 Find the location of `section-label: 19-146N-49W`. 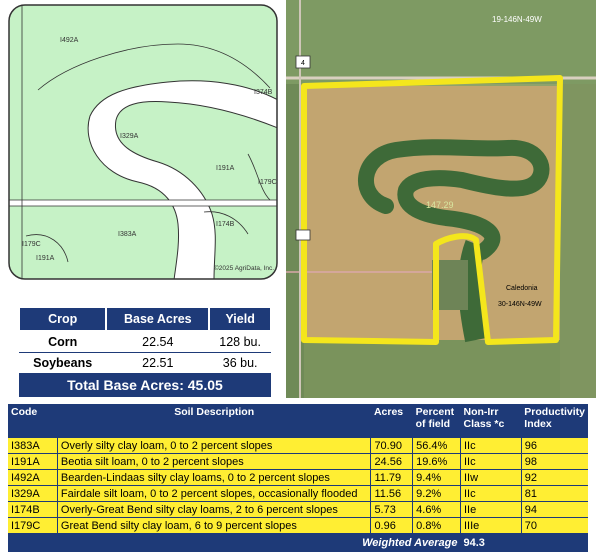

section-label: 19-146N-49W is located at coordinates (517, 19).